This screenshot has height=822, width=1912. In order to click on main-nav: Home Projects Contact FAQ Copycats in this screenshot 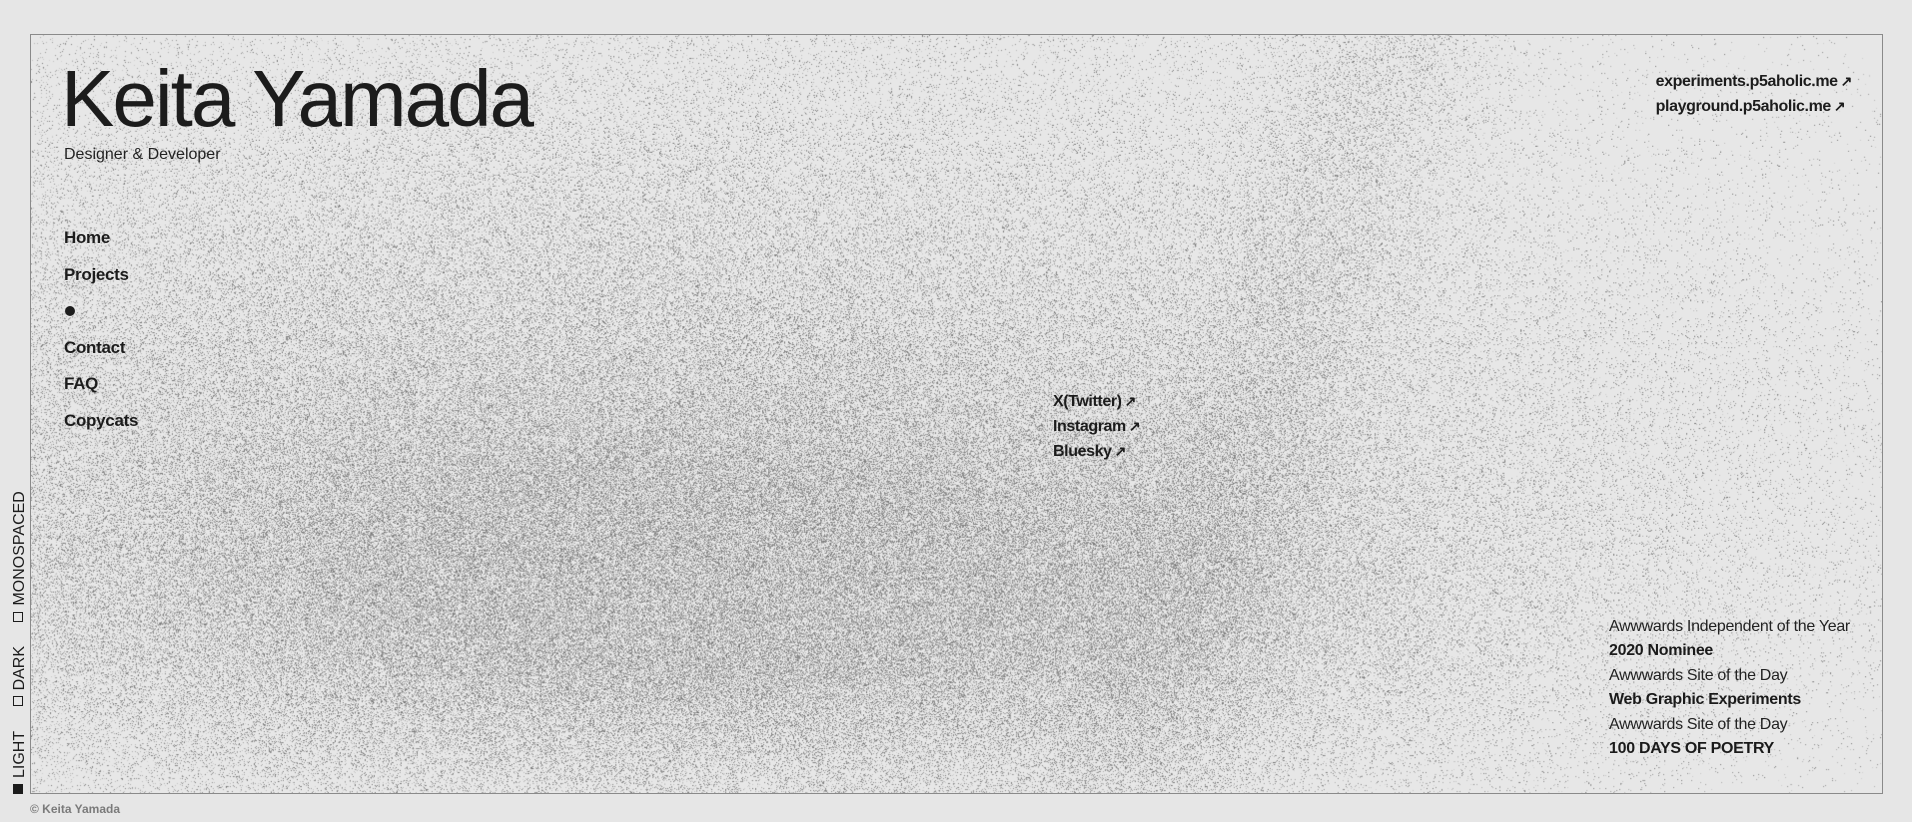, I will do `click(101, 338)`.